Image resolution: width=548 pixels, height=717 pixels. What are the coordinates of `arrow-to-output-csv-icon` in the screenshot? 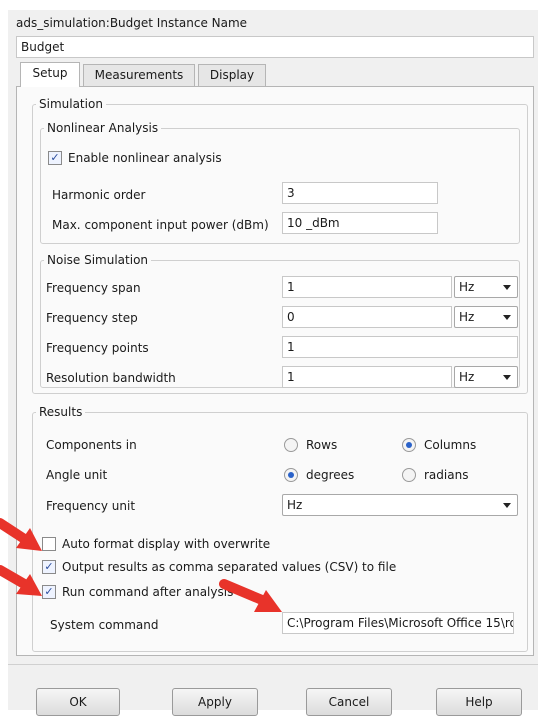 It's located at (21, 534).